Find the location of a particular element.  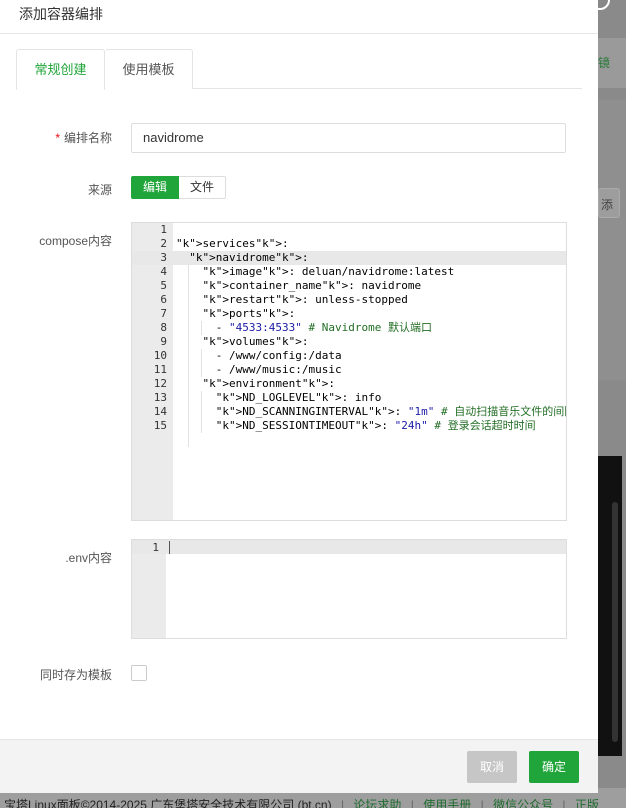

line-number: 9 is located at coordinates (163, 341).